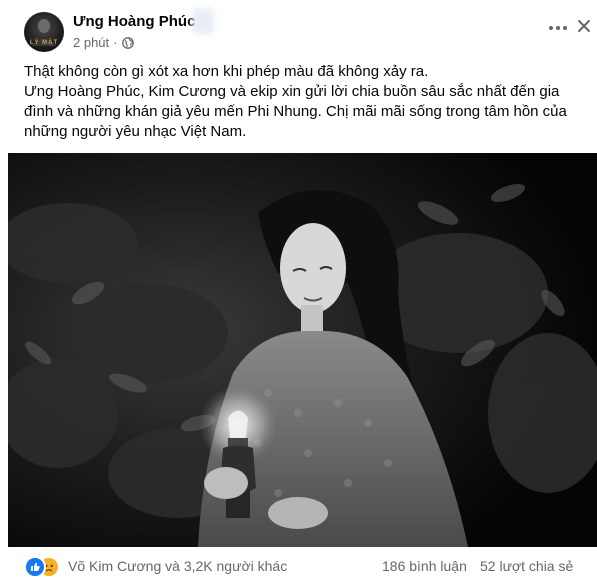  I want to click on avatar-portrait, so click(44, 32).